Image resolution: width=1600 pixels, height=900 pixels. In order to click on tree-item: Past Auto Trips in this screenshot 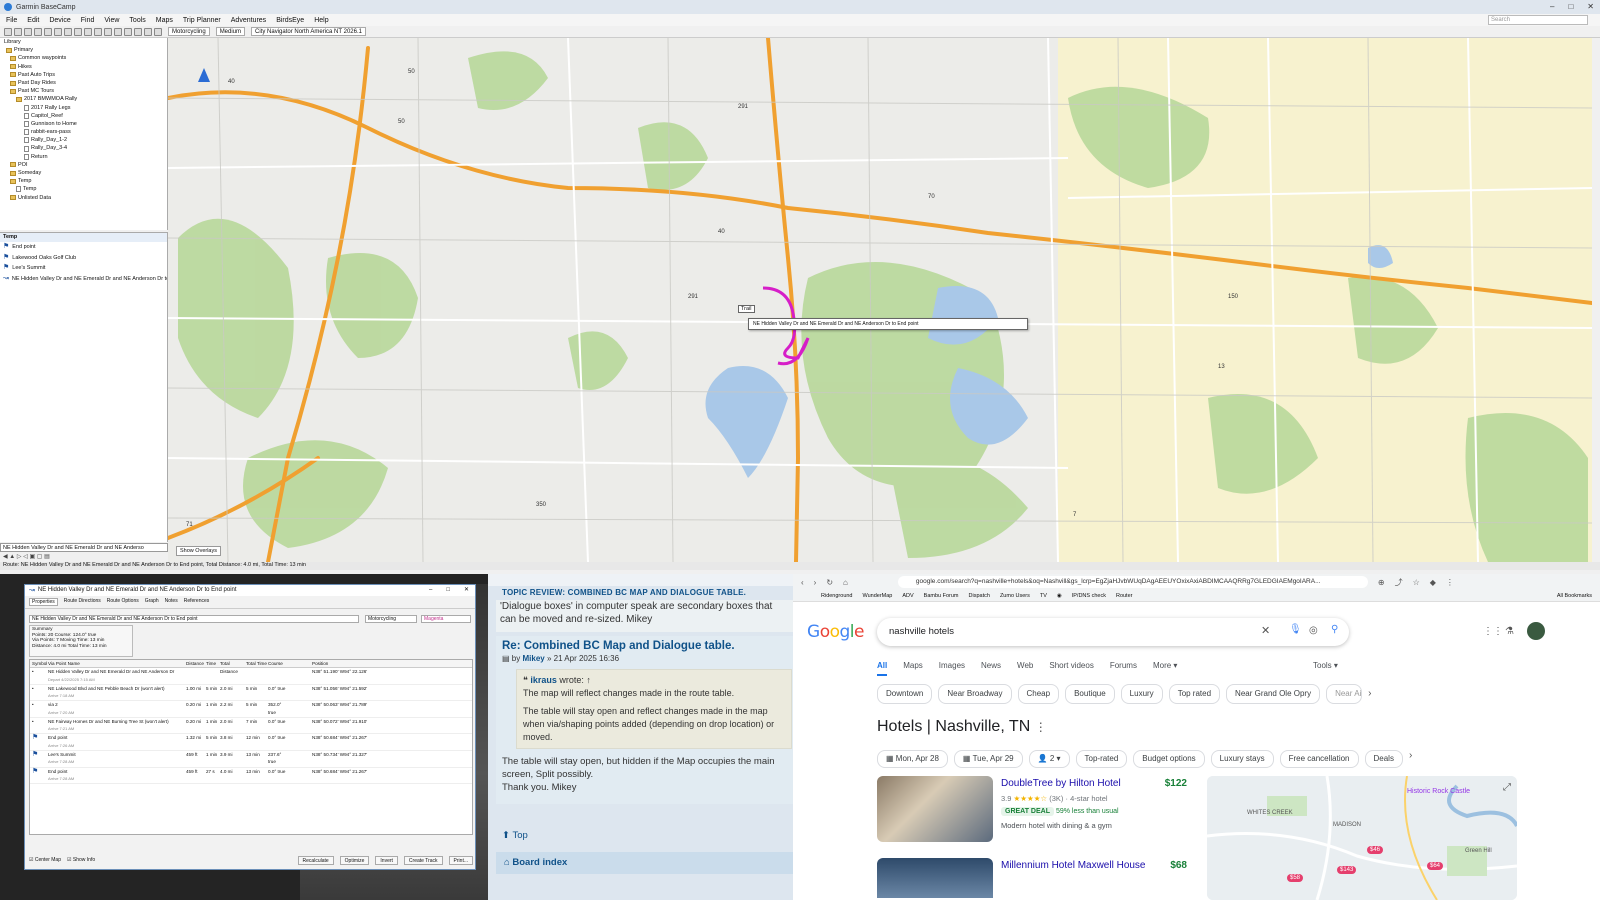, I will do `click(83, 75)`.